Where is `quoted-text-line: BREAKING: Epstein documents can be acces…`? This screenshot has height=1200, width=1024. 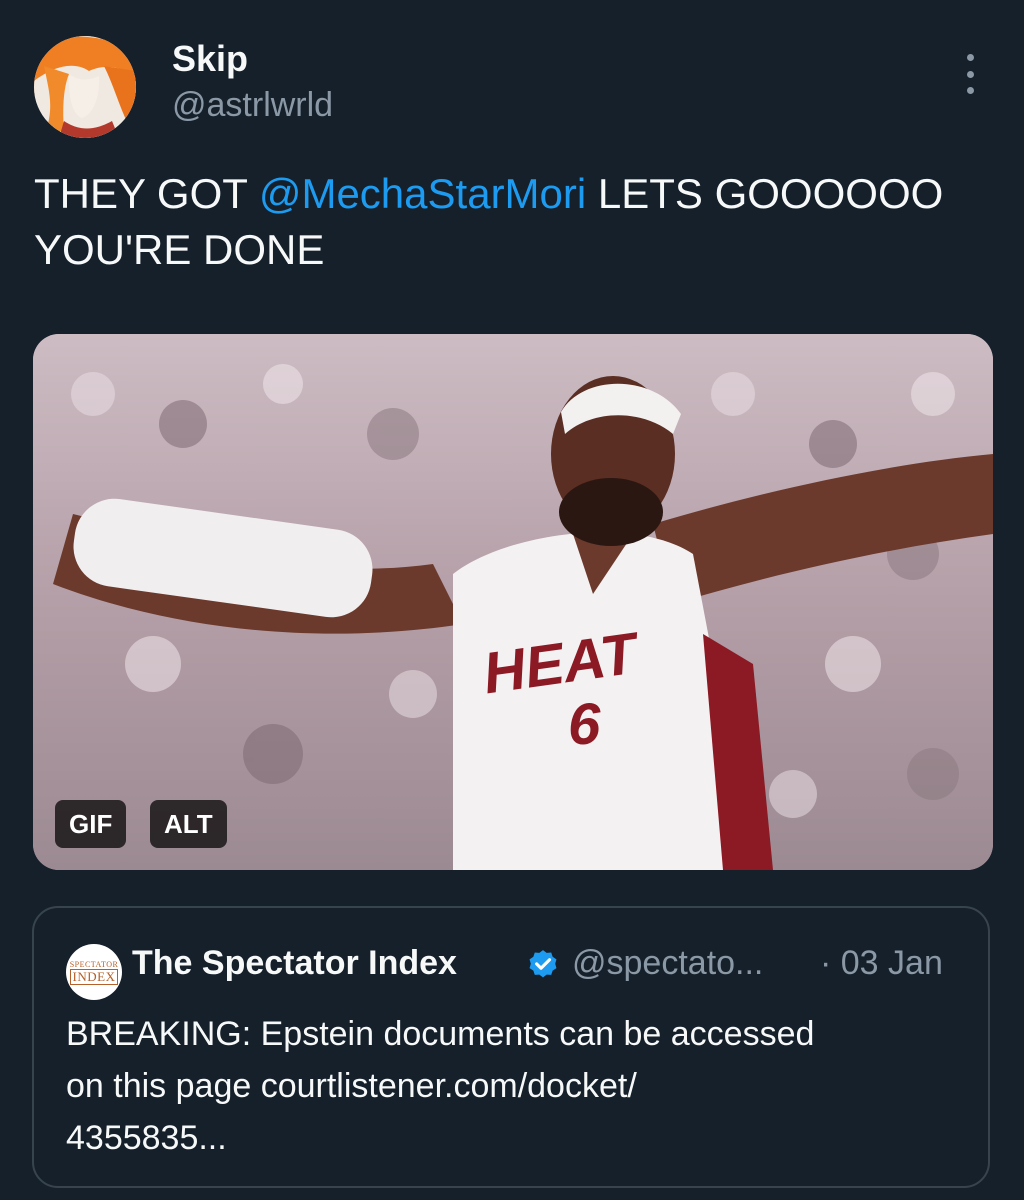 quoted-text-line: BREAKING: Epstein documents can be acces… is located at coordinates (440, 1034).